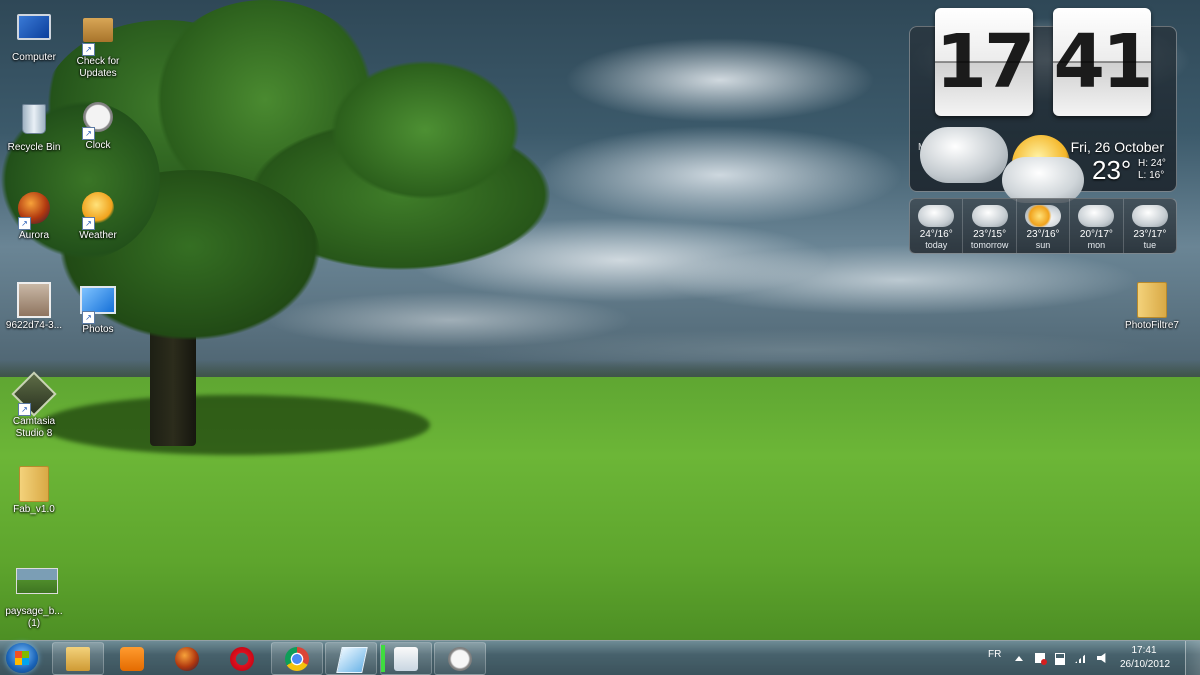 Image resolution: width=1200 pixels, height=675 pixels. What do you see at coordinates (98, 126) in the screenshot?
I see `desktop-icon-clock: ↗ Clock` at bounding box center [98, 126].